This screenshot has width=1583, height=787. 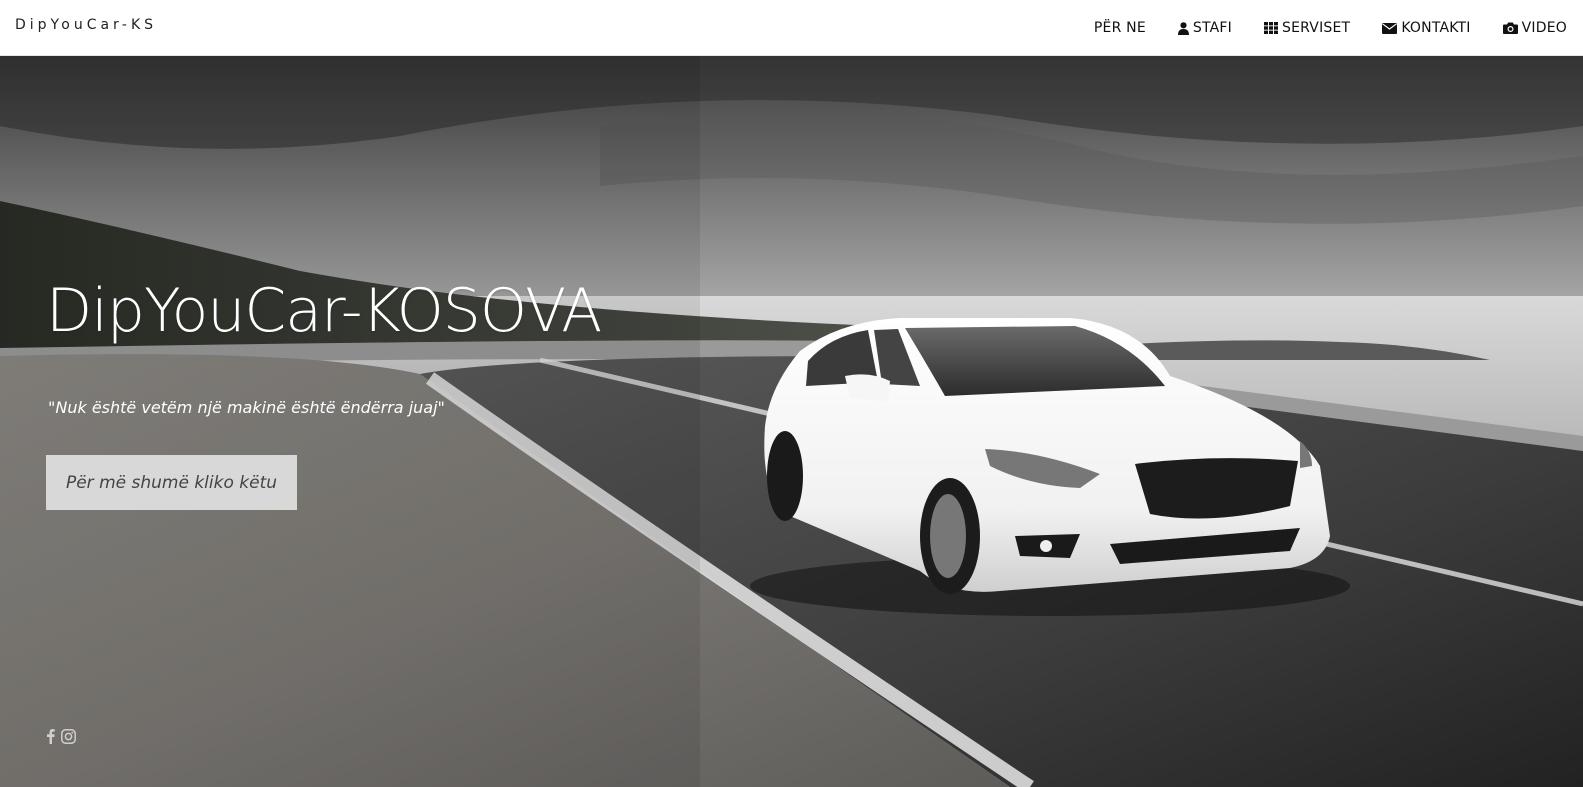 I want to click on nav-item-kontakti: KONTAKTI, so click(x=1426, y=28).